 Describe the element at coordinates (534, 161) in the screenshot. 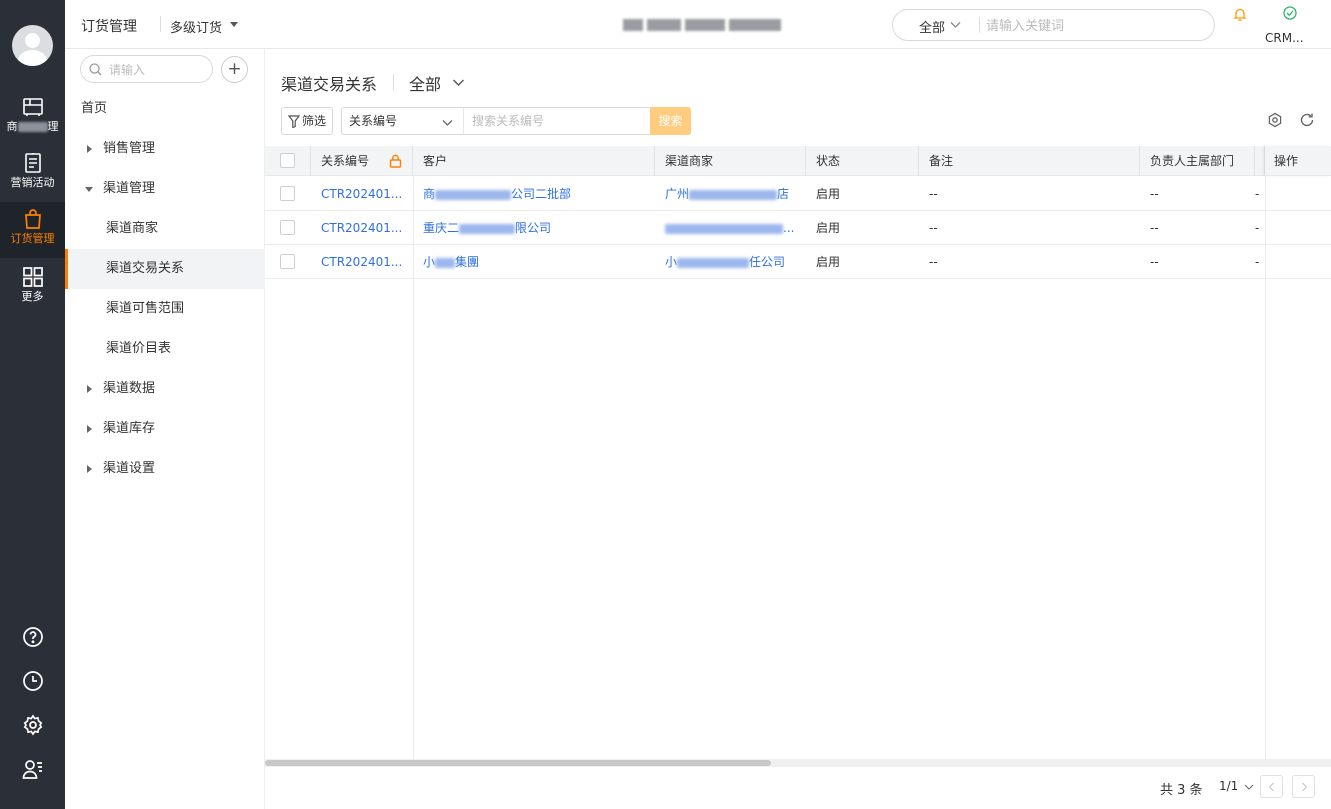

I see `column-header-customer: 客户` at that location.